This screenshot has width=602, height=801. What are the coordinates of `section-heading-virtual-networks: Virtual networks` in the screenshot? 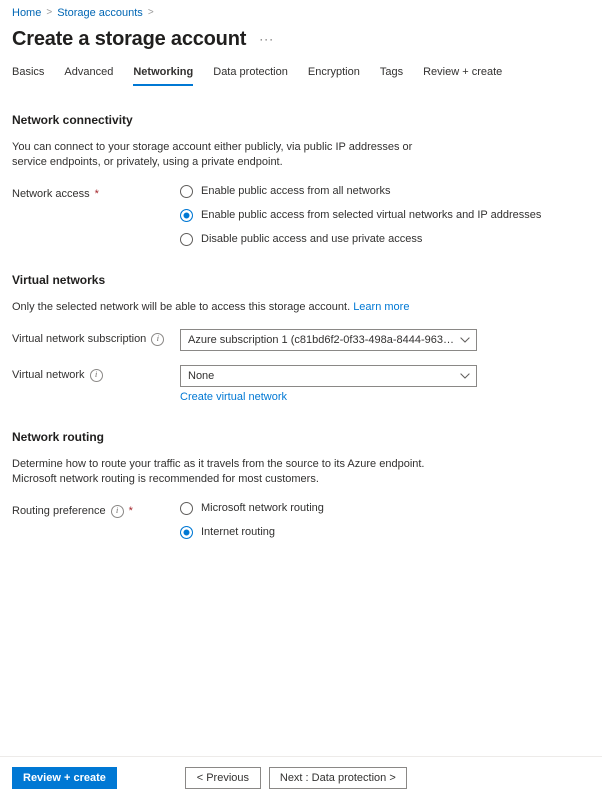 It's located at (59, 280).